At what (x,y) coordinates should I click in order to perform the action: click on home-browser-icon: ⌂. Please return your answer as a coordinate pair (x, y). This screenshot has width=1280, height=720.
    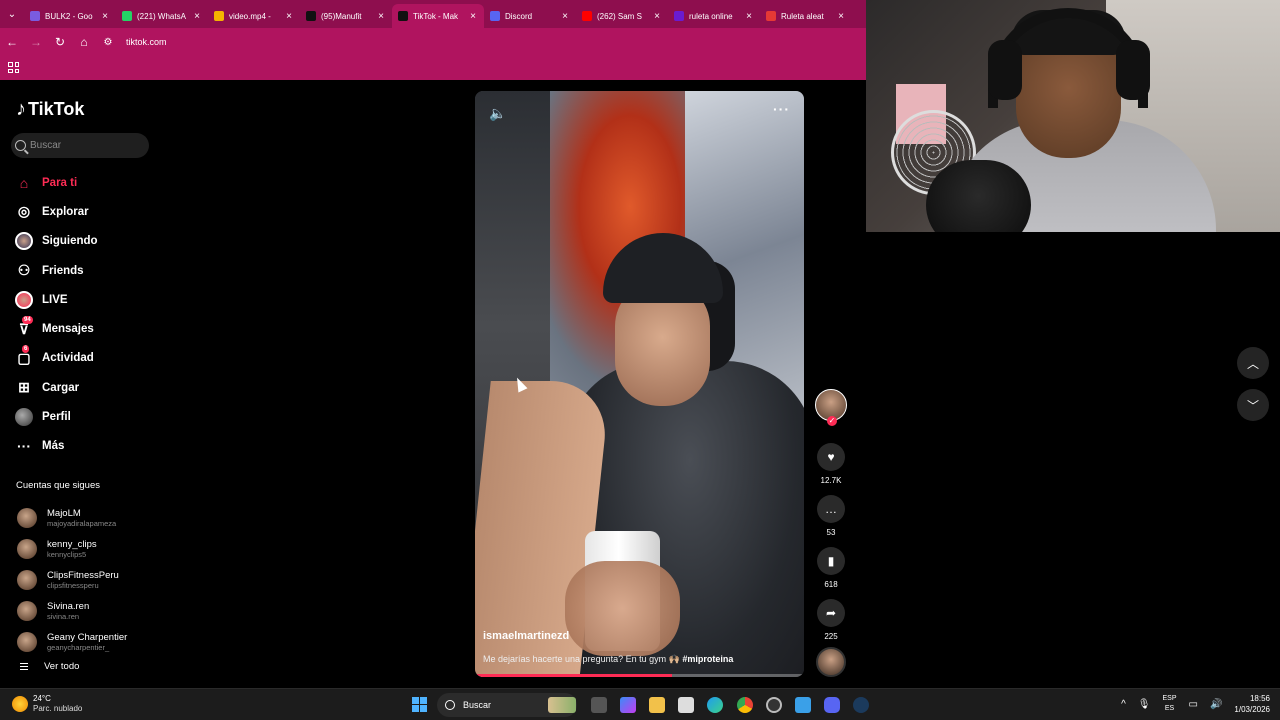
    Looking at the image, I should click on (84, 42).